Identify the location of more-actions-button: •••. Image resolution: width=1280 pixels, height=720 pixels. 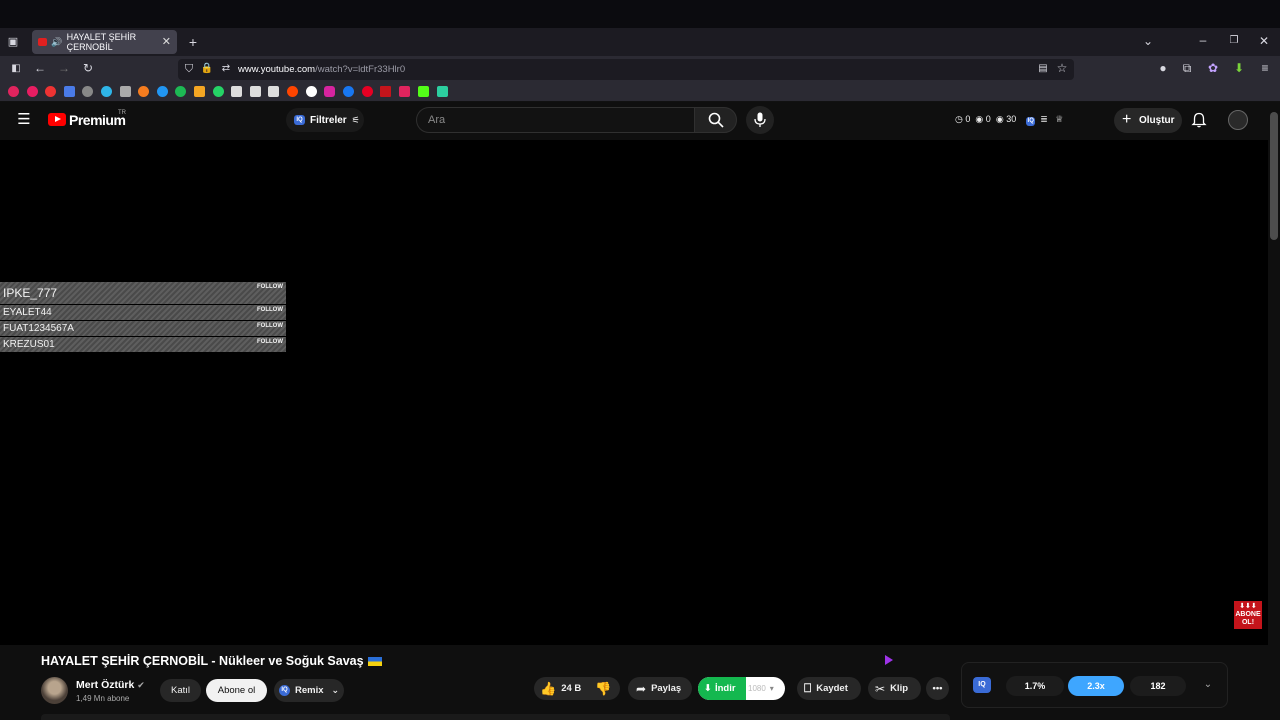
(937, 688).